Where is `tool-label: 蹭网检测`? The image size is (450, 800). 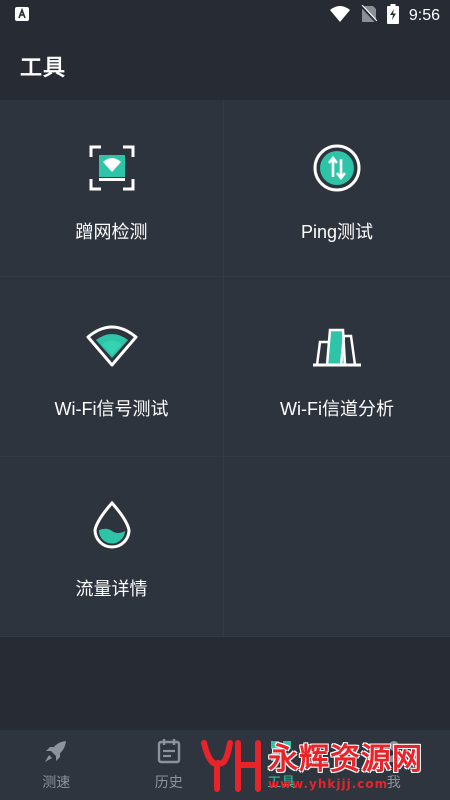
tool-label: 蹭网检测 is located at coordinates (111, 232).